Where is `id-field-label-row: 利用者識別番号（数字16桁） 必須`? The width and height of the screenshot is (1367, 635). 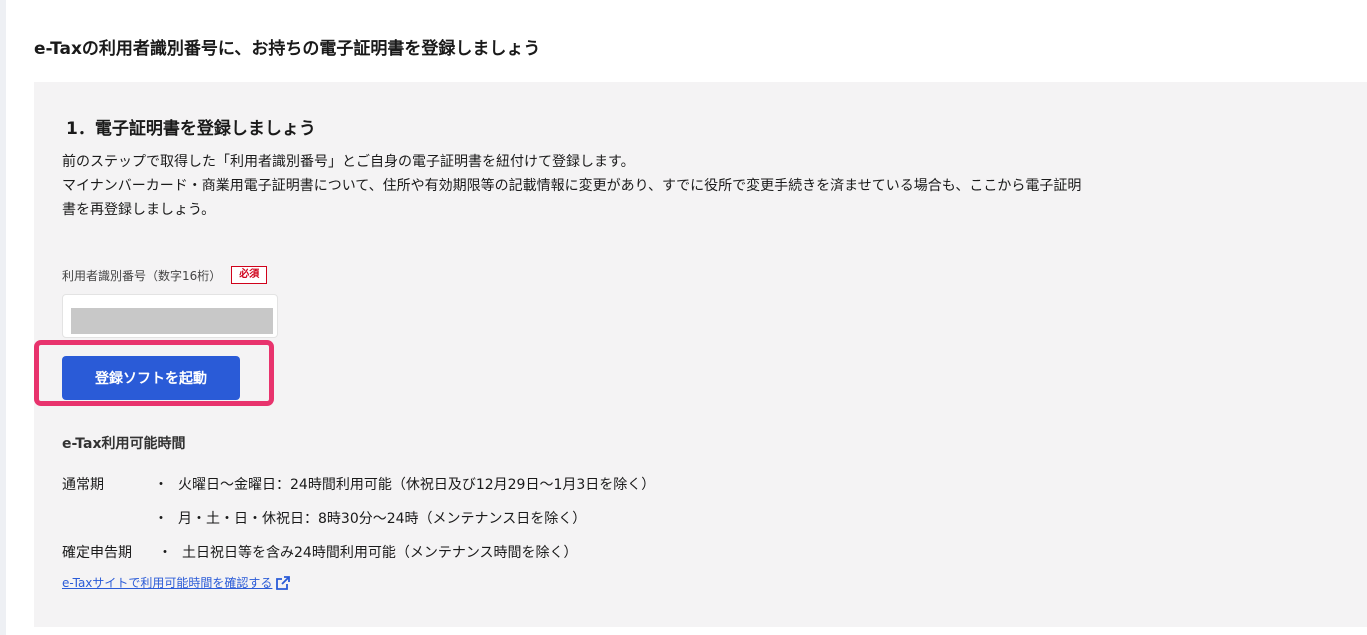
id-field-label-row: 利用者識別番号（数字16桁） 必須 is located at coordinates (165, 275).